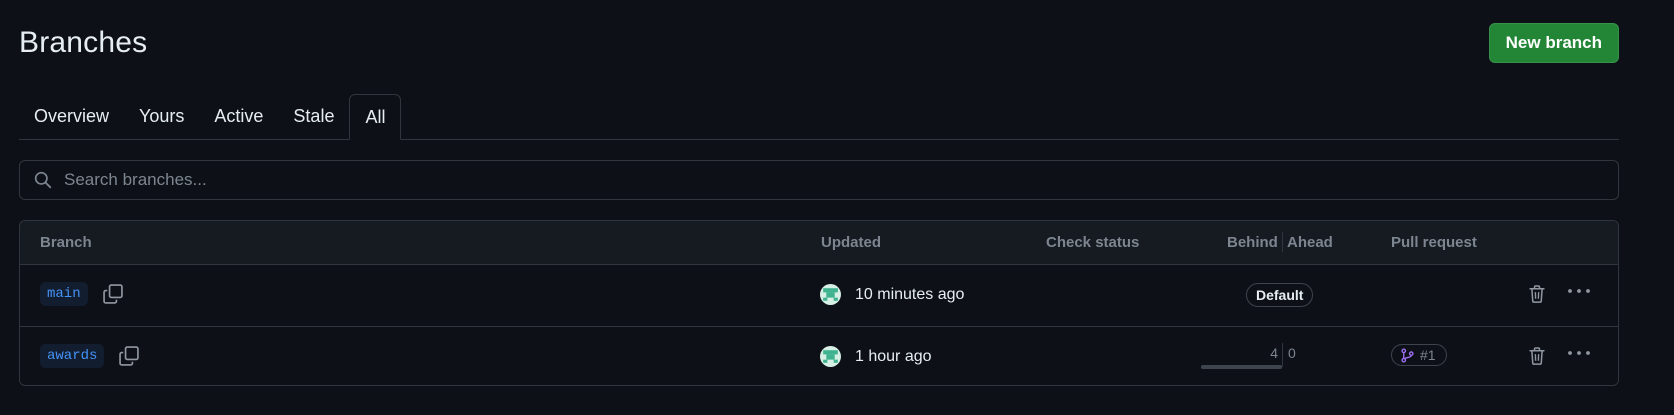  What do you see at coordinates (161, 116) in the screenshot?
I see `tab-yours: Yours` at bounding box center [161, 116].